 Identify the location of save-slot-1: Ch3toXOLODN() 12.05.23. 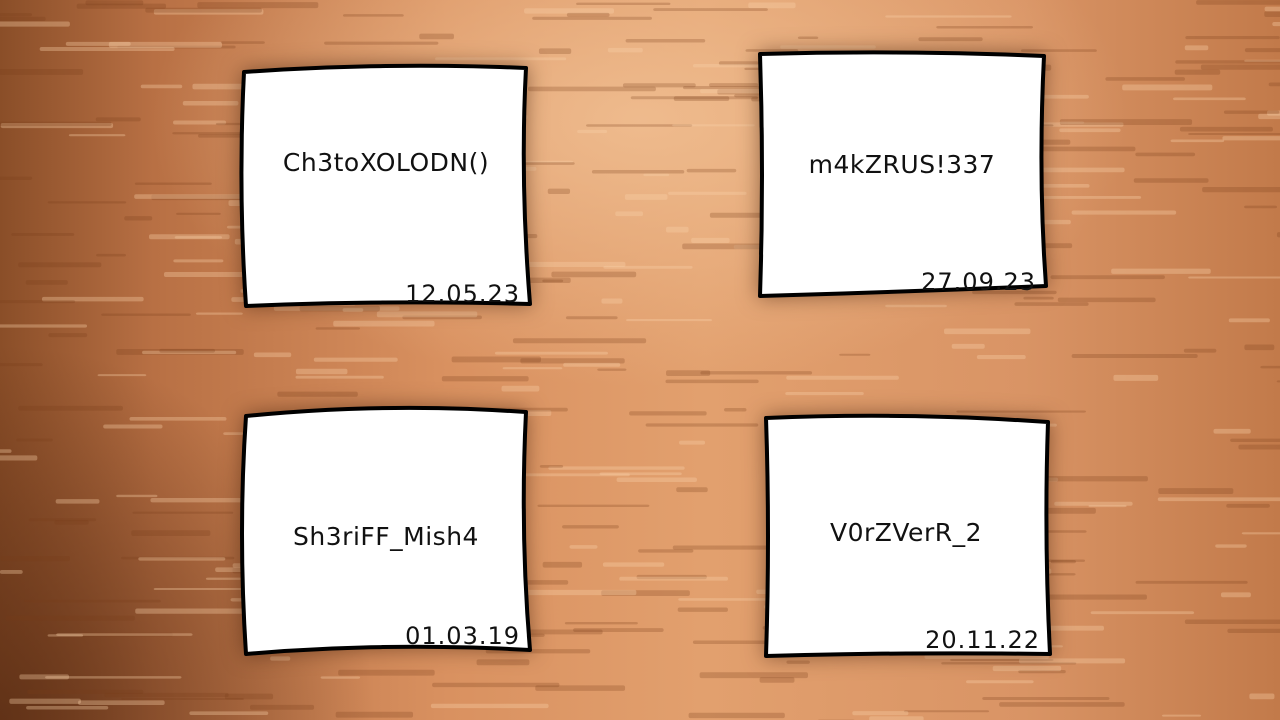
(386, 190).